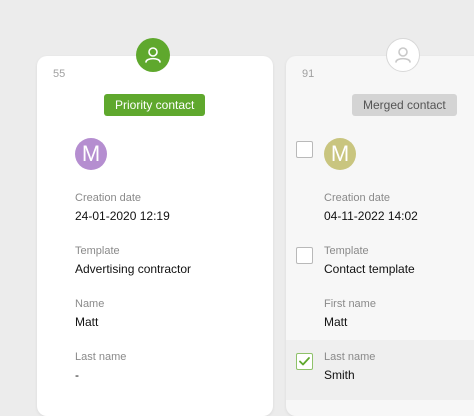  Describe the element at coordinates (59, 74) in the screenshot. I see `contact-id: 55` at that location.